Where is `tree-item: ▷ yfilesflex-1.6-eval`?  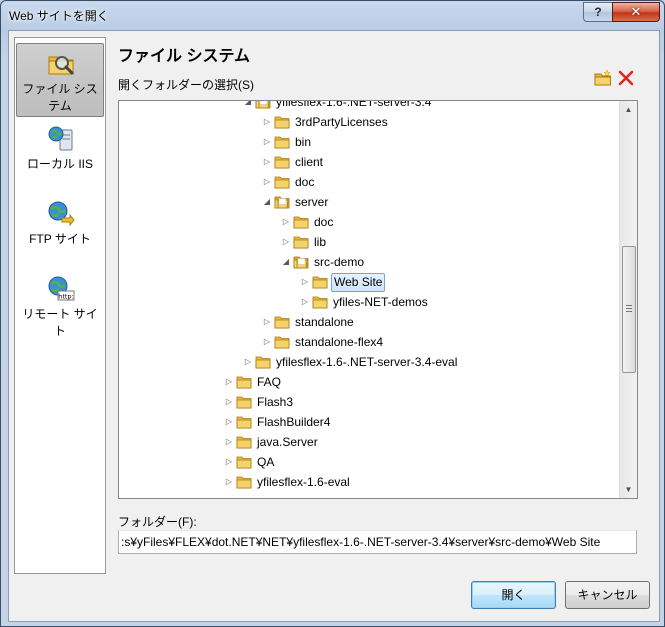 tree-item: ▷ yfilesflex-1.6-eval is located at coordinates (368, 482).